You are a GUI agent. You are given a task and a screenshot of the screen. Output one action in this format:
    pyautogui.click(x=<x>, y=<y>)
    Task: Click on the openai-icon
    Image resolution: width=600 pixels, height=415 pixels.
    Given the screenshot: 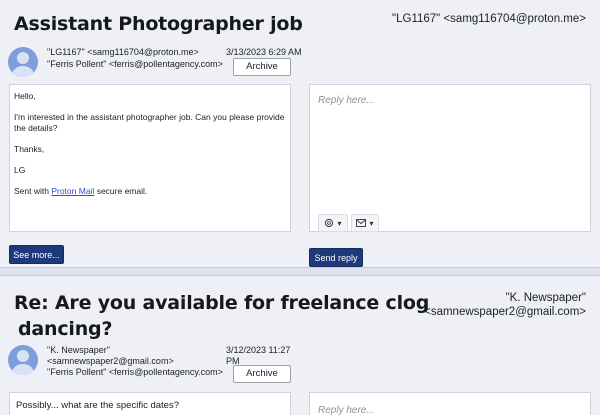 What is the action you would take?
    pyautogui.click(x=329, y=223)
    